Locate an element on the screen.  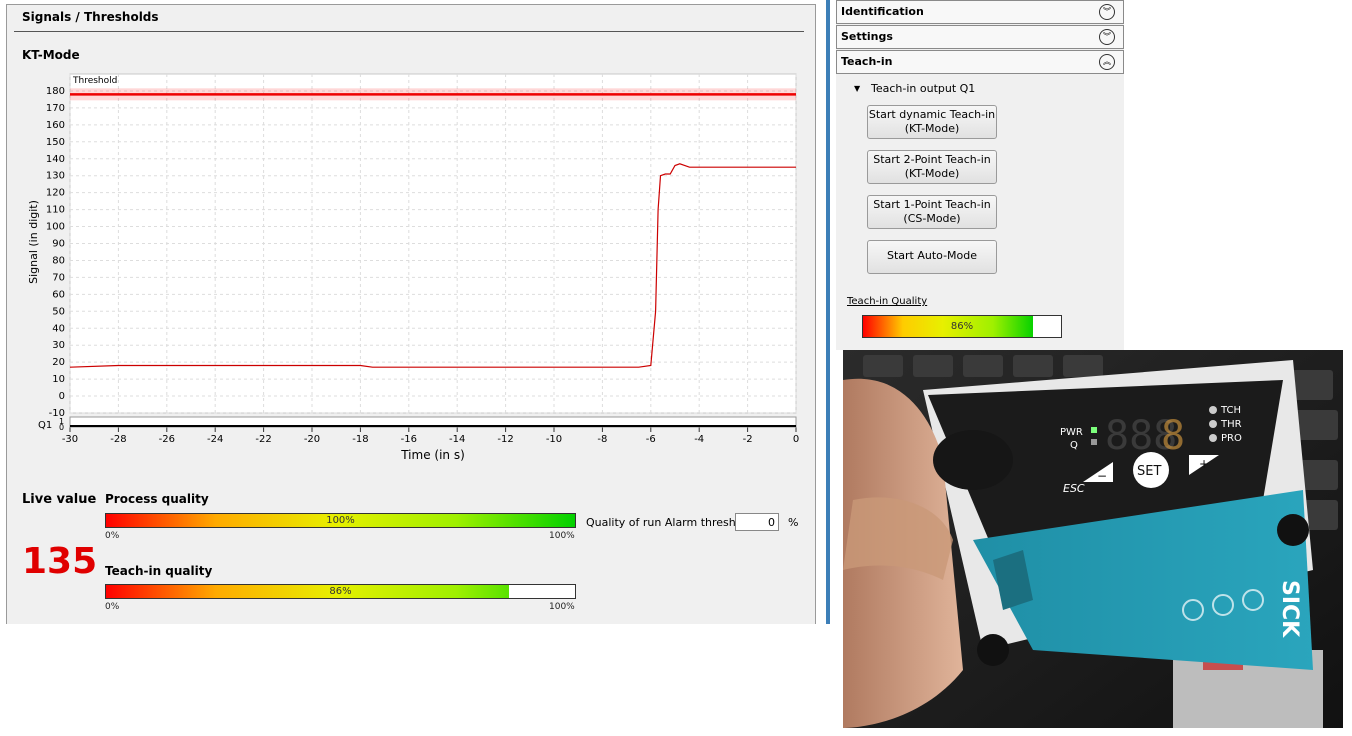
panel-title: Signals / Thresholds is located at coordinates (90, 17).